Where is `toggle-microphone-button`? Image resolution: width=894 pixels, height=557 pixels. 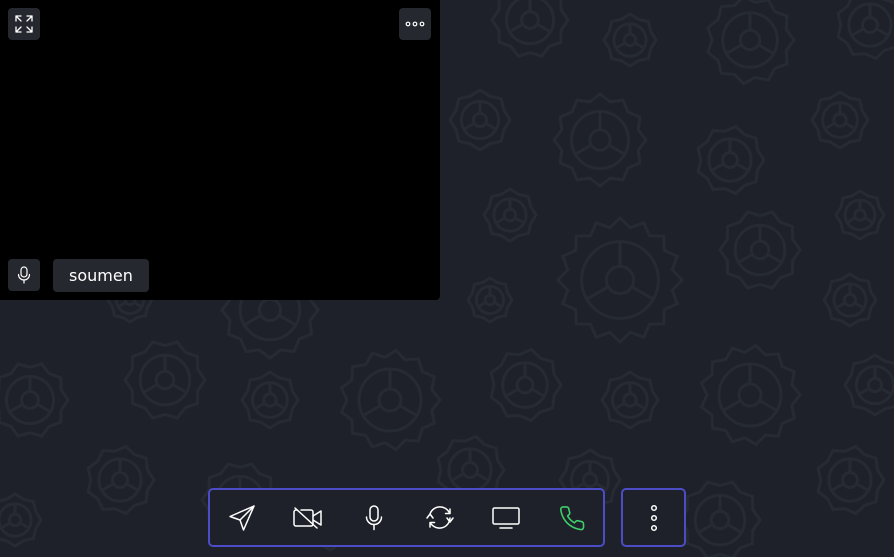
toggle-microphone-button is located at coordinates (374, 518).